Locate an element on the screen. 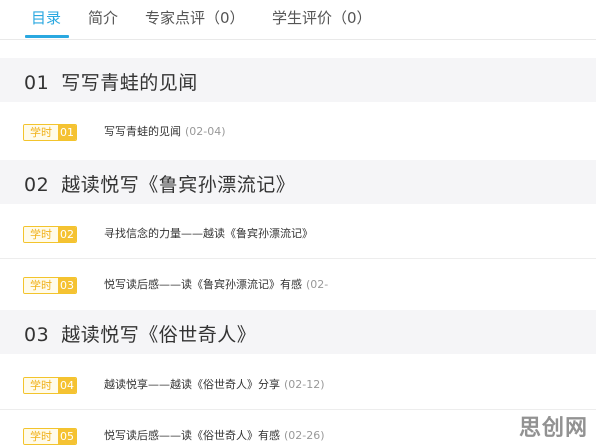 The image size is (596, 445). badge-number: 05 is located at coordinates (67, 436).